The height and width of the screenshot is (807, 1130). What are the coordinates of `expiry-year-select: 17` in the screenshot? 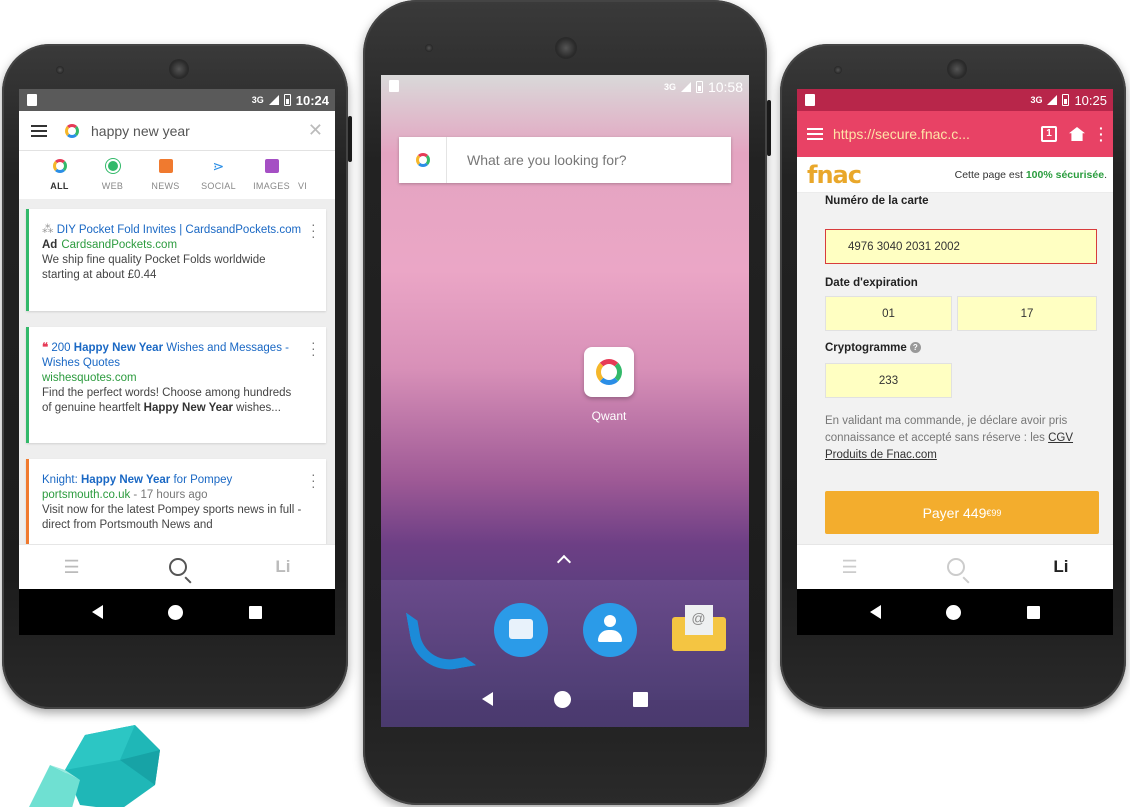 It's located at (1027, 313).